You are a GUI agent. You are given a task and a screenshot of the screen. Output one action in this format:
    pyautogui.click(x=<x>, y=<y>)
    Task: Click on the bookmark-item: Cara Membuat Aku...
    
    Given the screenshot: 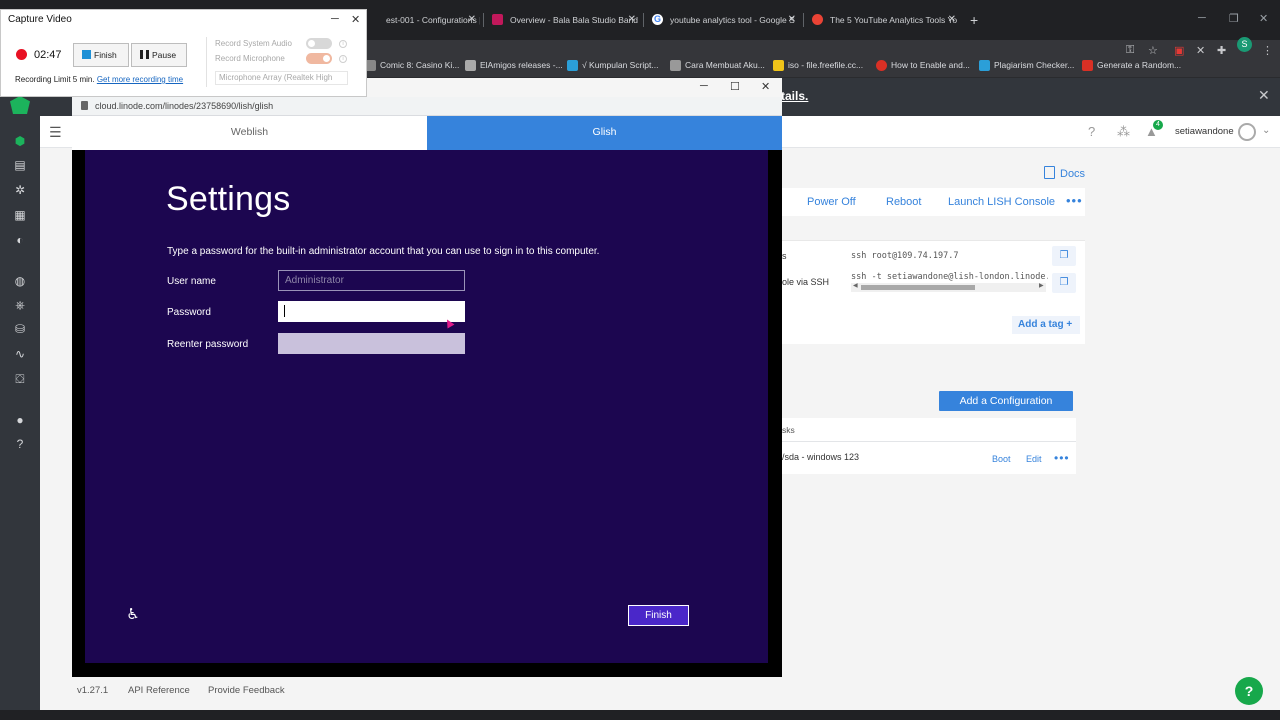 What is the action you would take?
    pyautogui.click(x=717, y=65)
    